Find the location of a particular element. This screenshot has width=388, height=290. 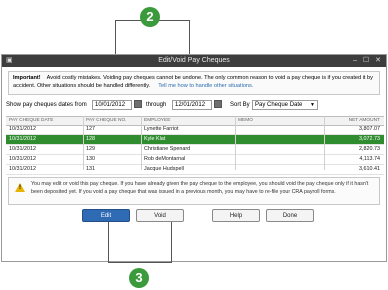

row-number: 129 is located at coordinates (90, 149).